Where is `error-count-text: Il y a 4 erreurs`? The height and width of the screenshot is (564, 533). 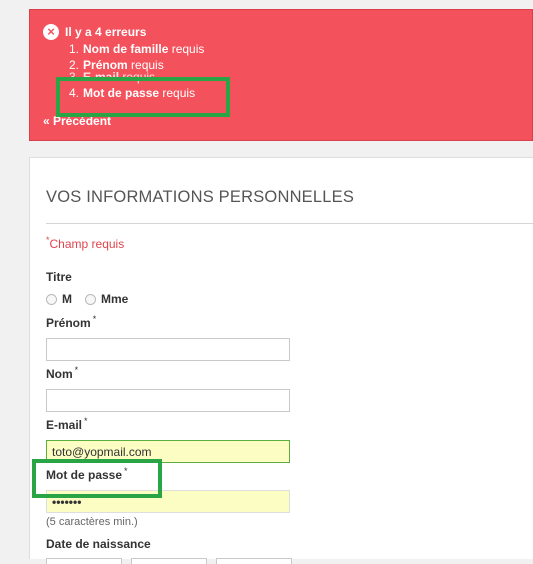 error-count-text: Il y a 4 erreurs is located at coordinates (106, 32).